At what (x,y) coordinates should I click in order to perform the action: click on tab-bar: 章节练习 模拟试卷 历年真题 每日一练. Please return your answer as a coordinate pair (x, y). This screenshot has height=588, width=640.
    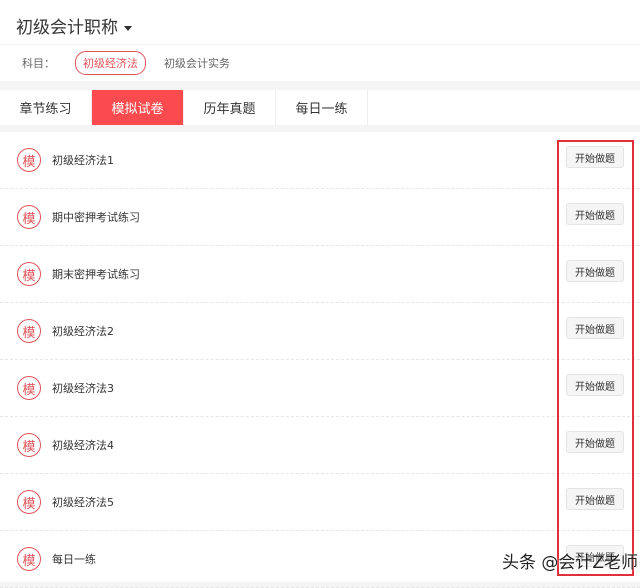
    Looking at the image, I should click on (320, 107).